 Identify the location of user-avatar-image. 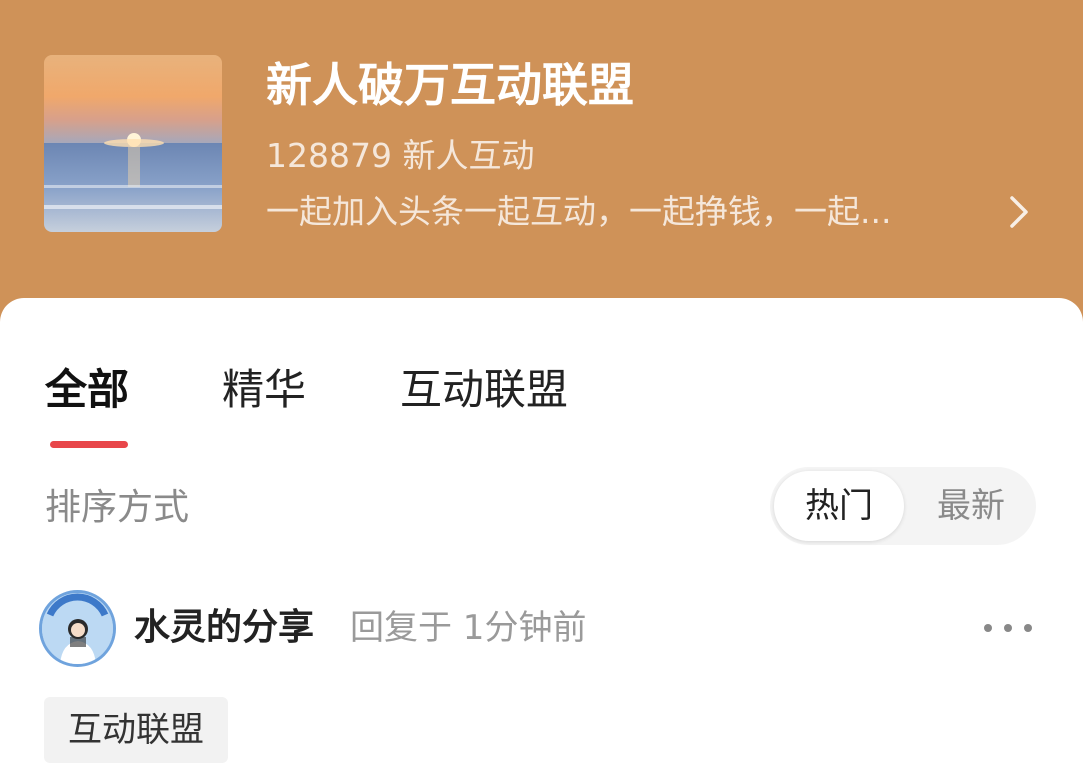
(77, 628).